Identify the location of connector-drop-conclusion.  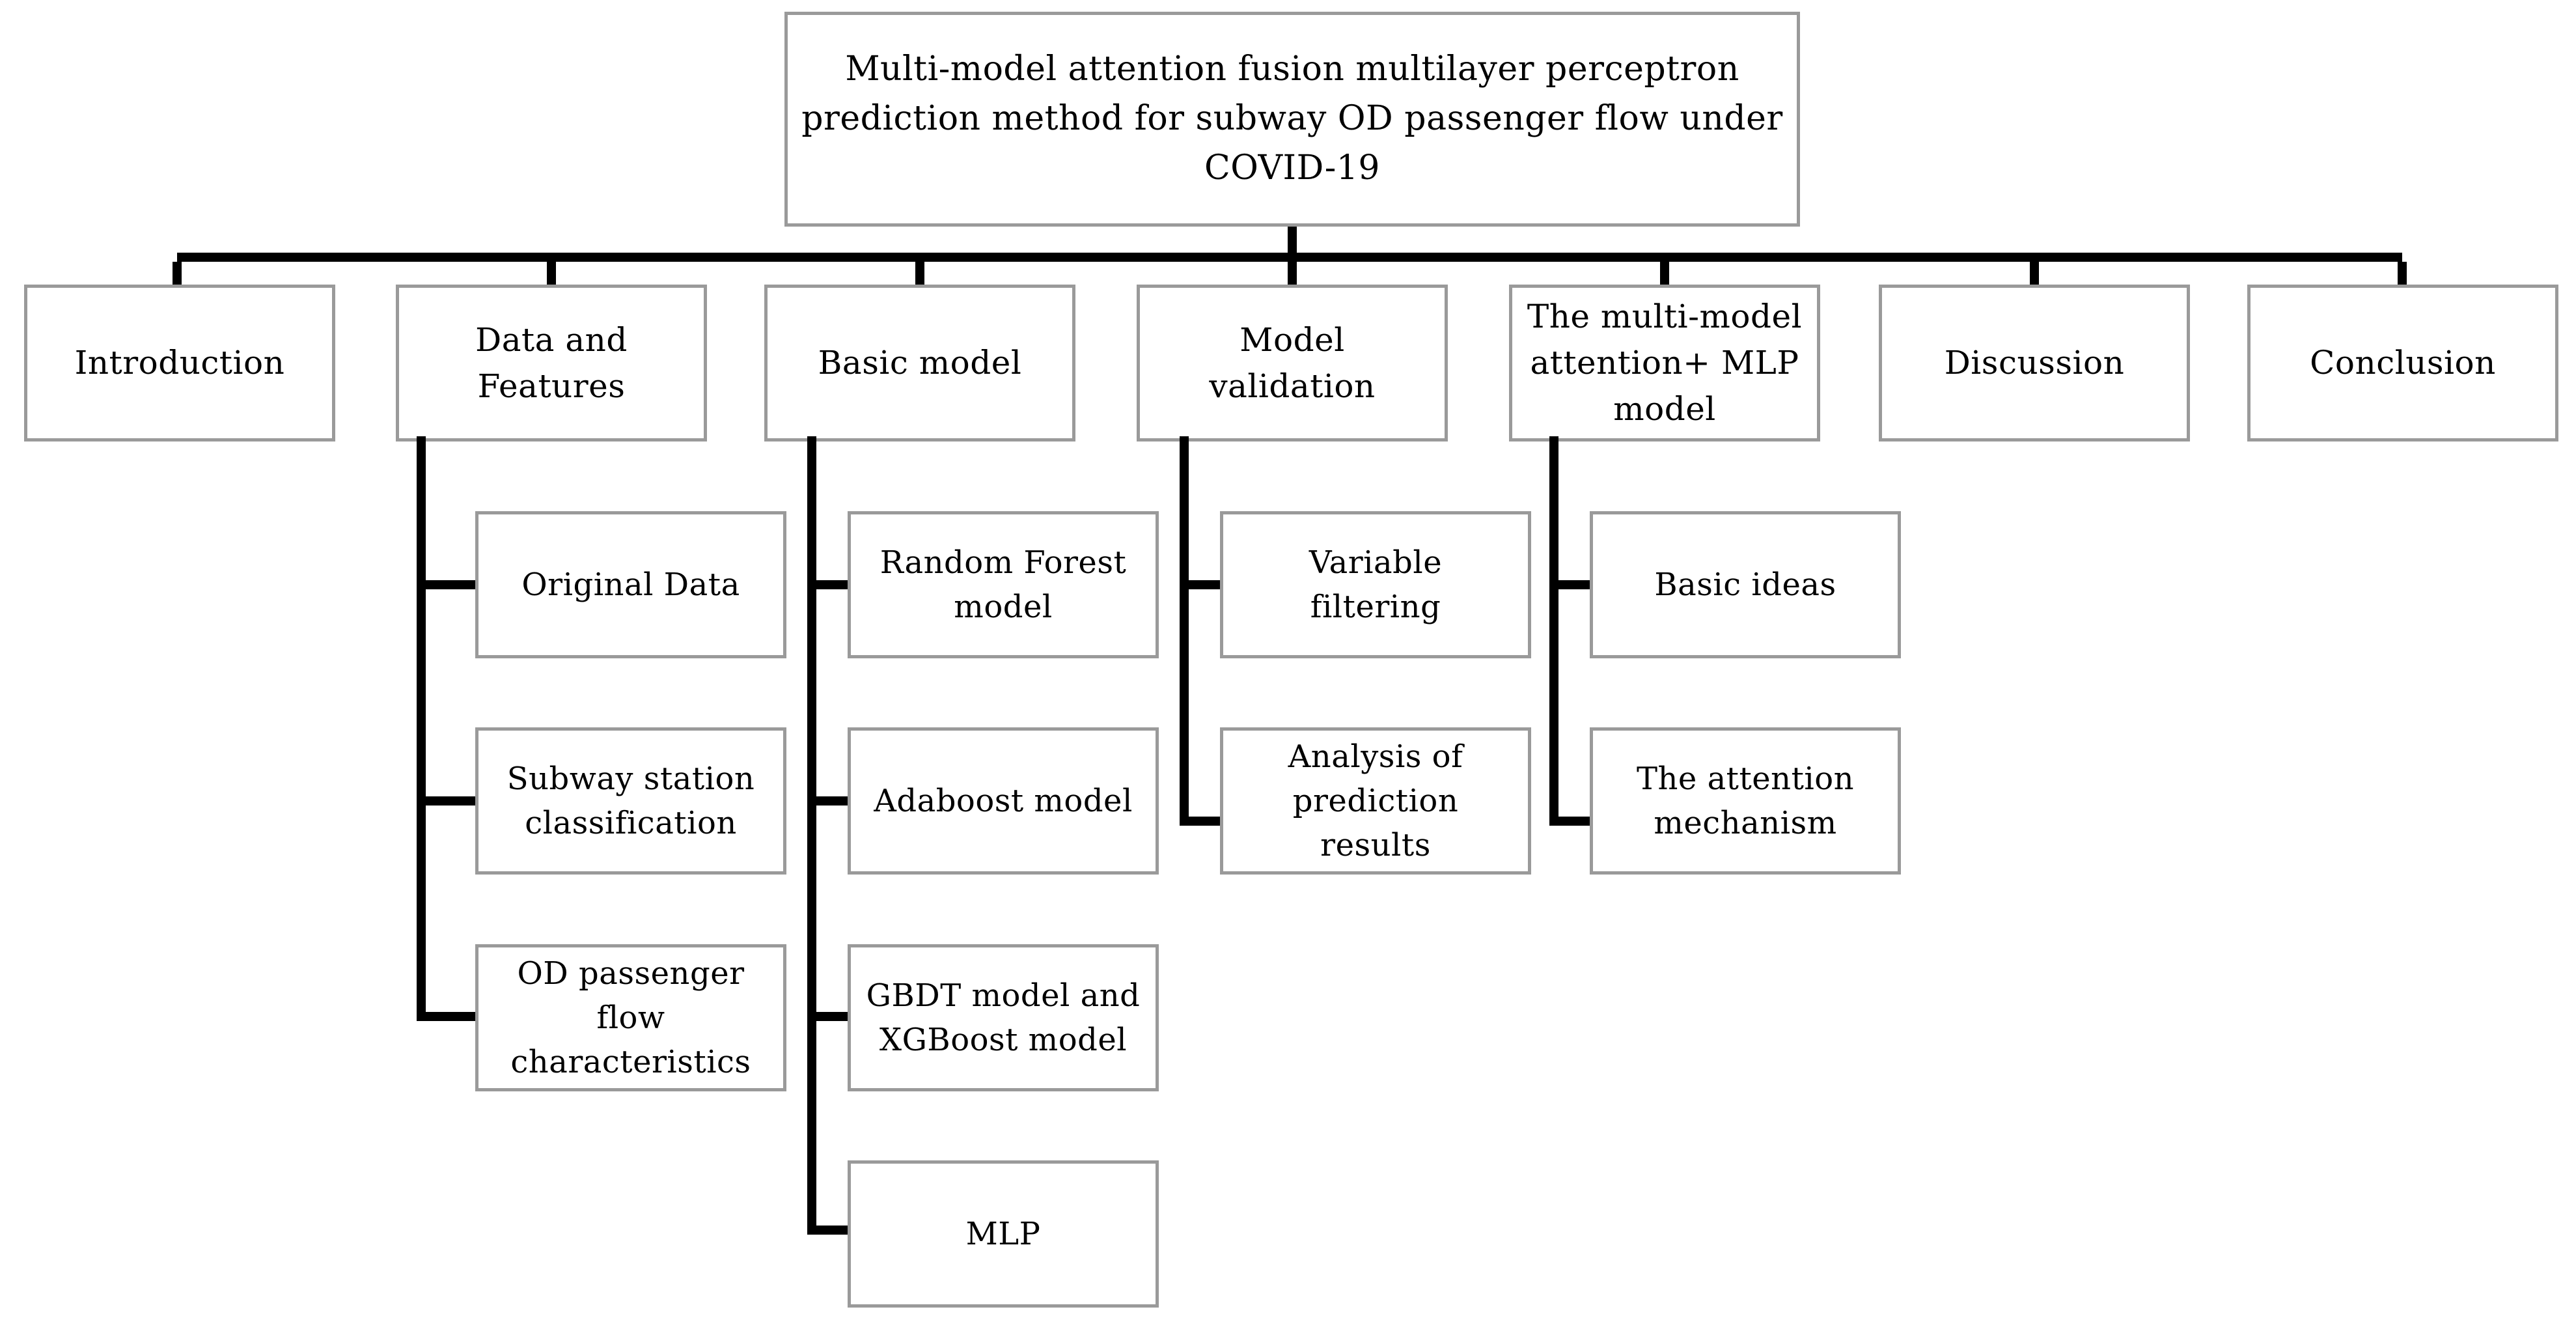
(2402, 273).